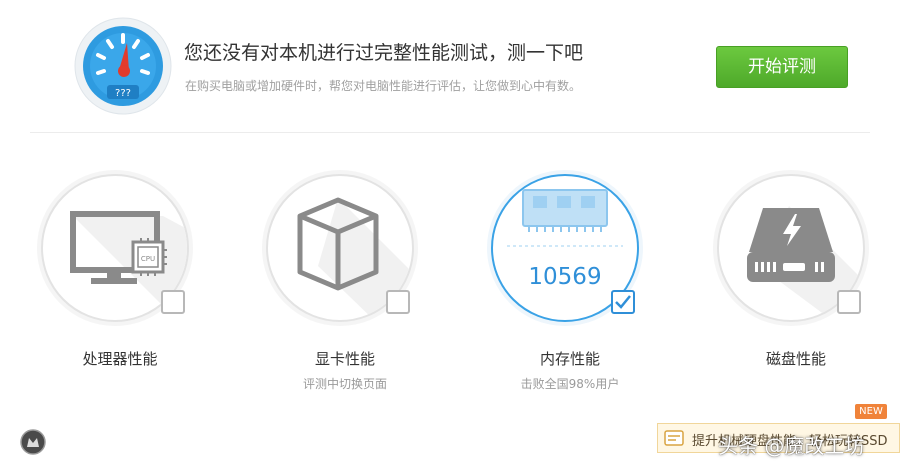  I want to click on checkmark-icon, so click(623, 302).